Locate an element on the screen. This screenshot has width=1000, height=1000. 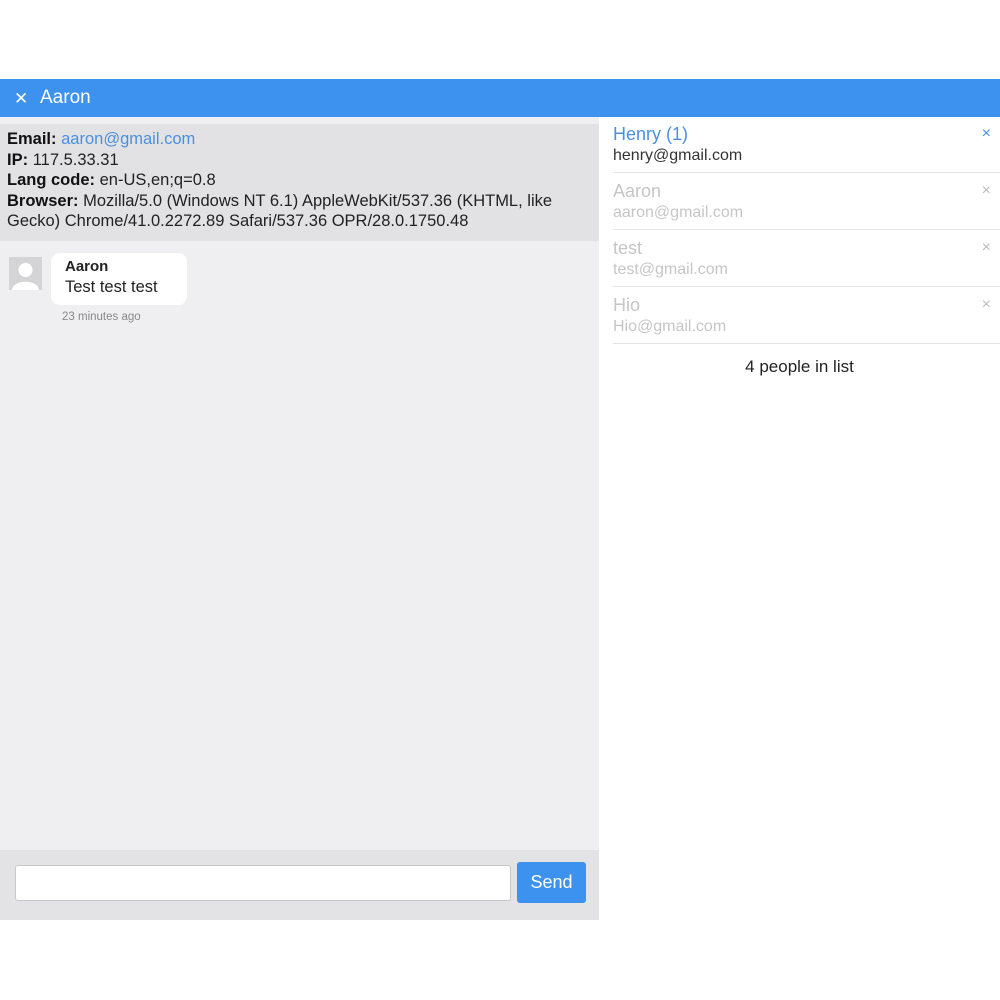
person-name: Hio is located at coordinates (627, 305).